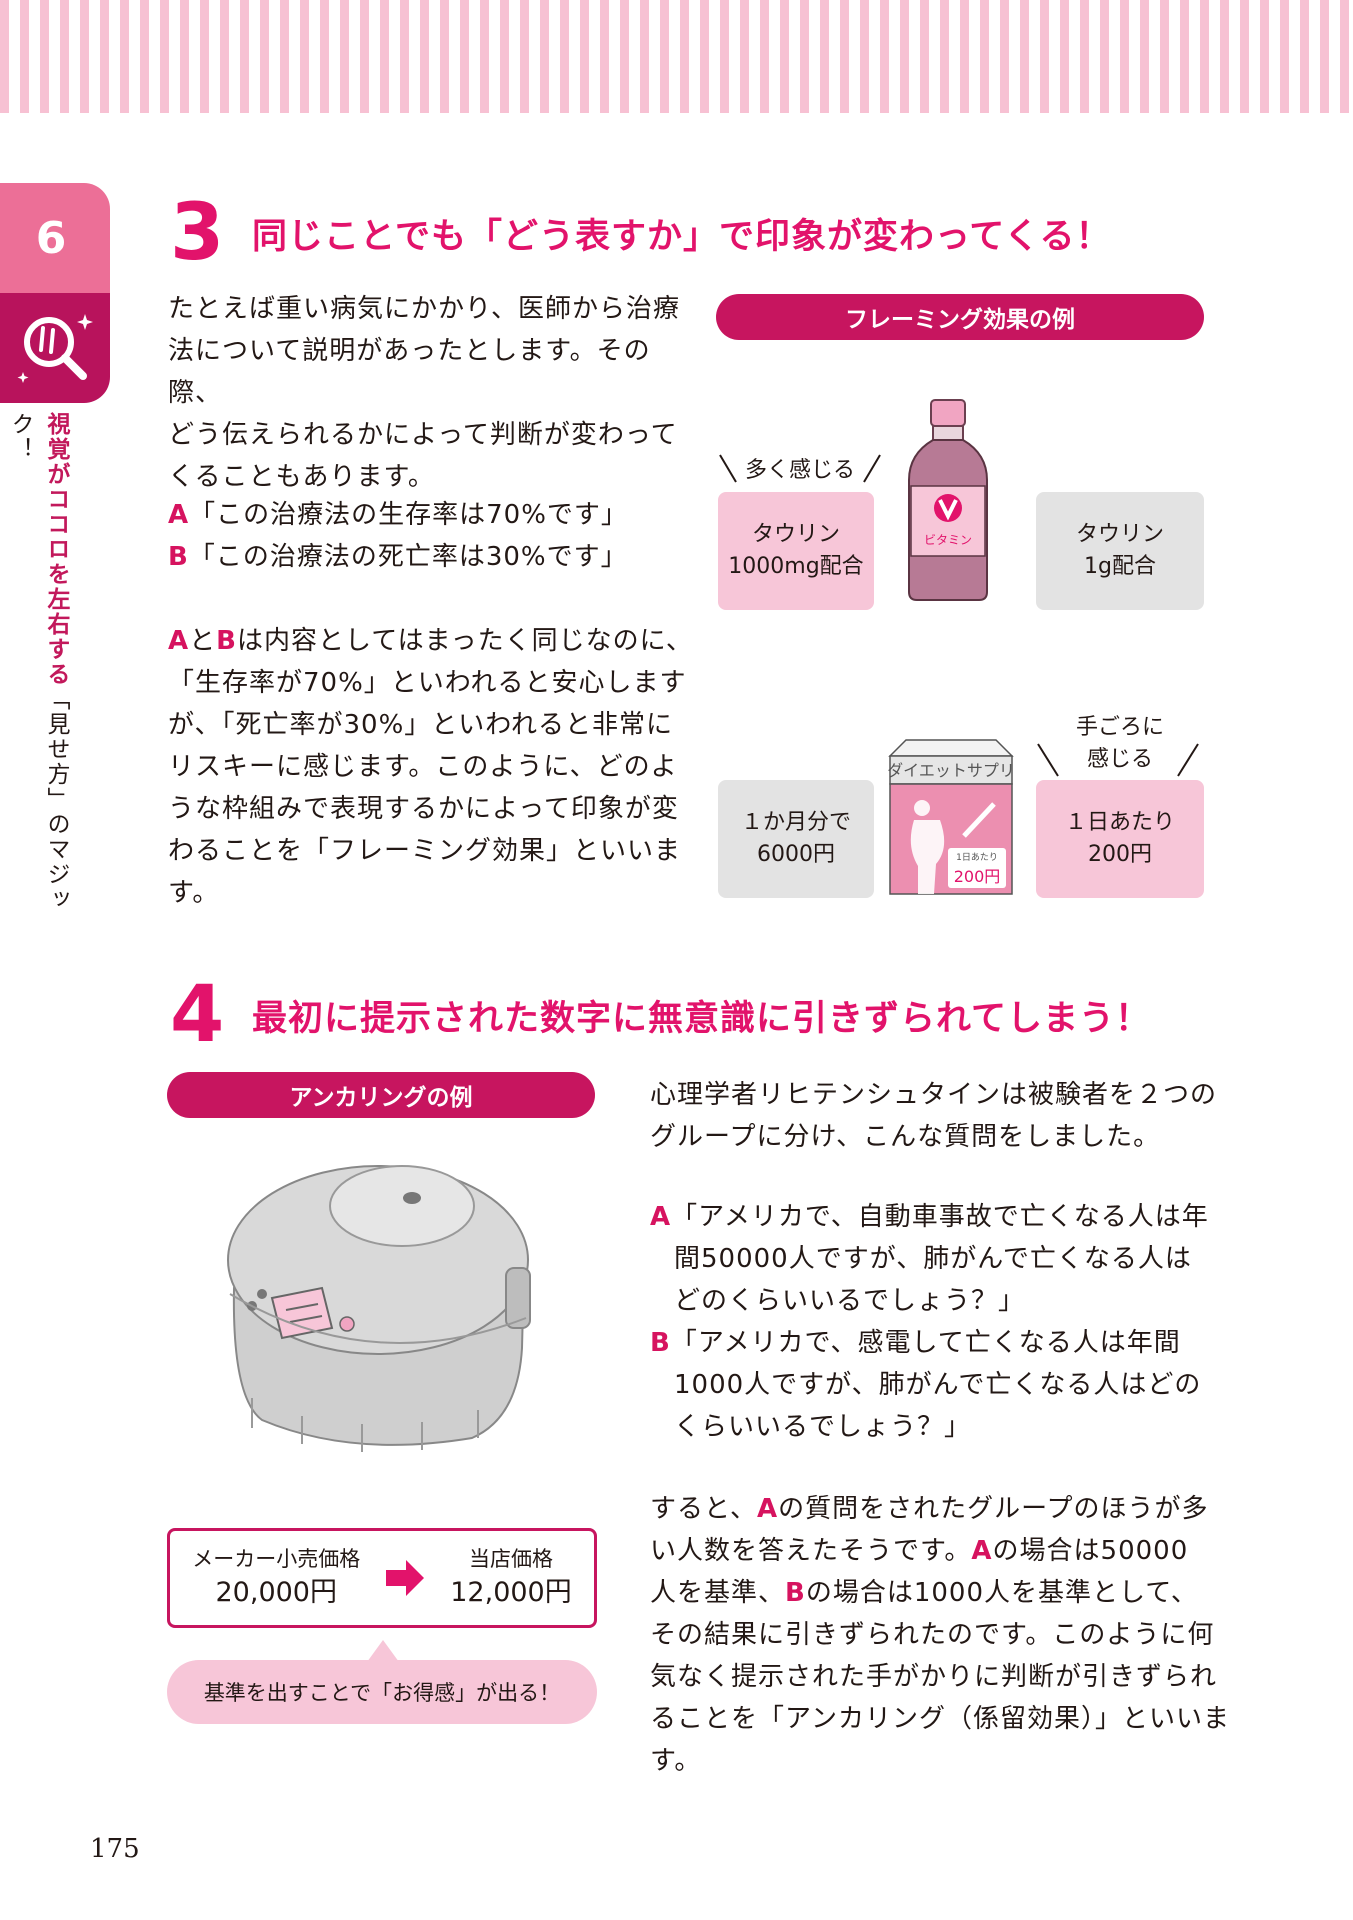 The image size is (1353, 1920). What do you see at coordinates (398, 536) in the screenshot?
I see `section3-quotes: A「この治療法の生存率は70%です」 B「この治療法の死亡率は30%です」` at bounding box center [398, 536].